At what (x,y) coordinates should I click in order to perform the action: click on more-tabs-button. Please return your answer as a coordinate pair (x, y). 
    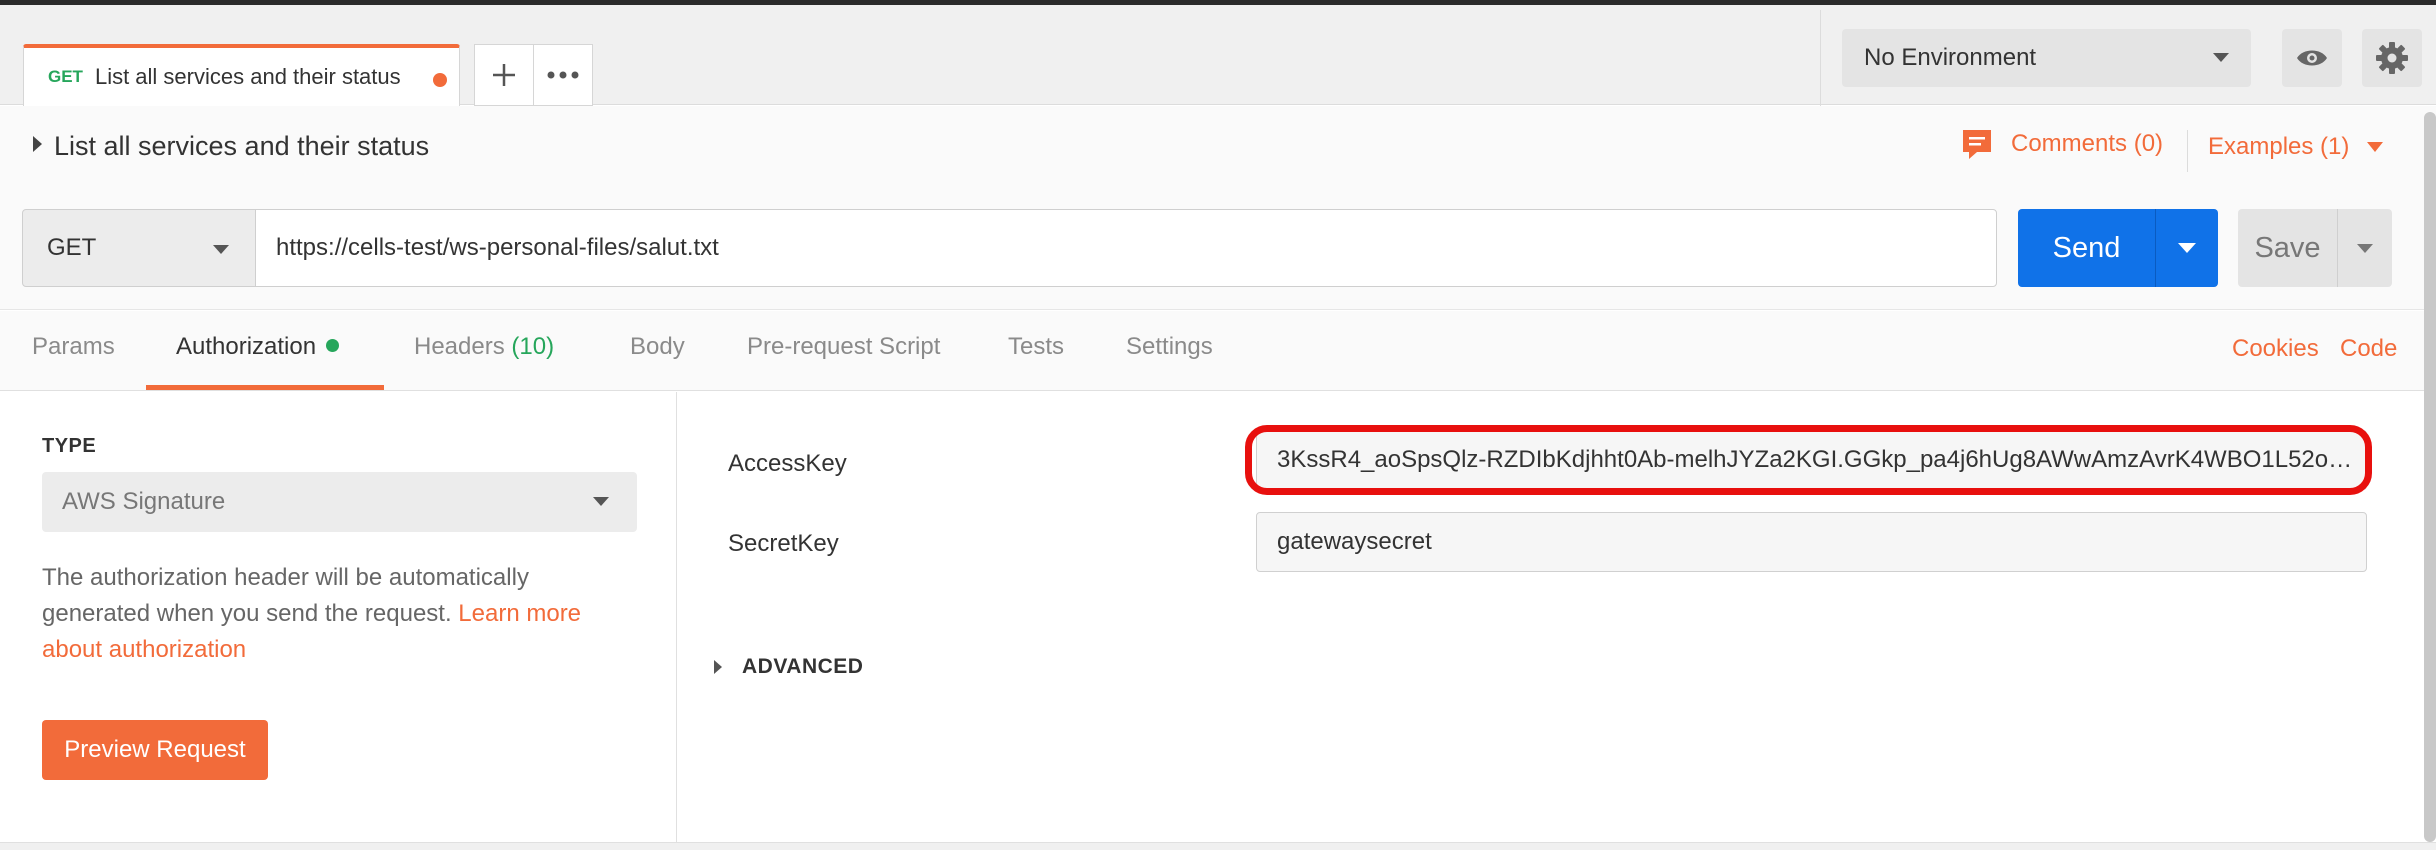
    Looking at the image, I should click on (563, 75).